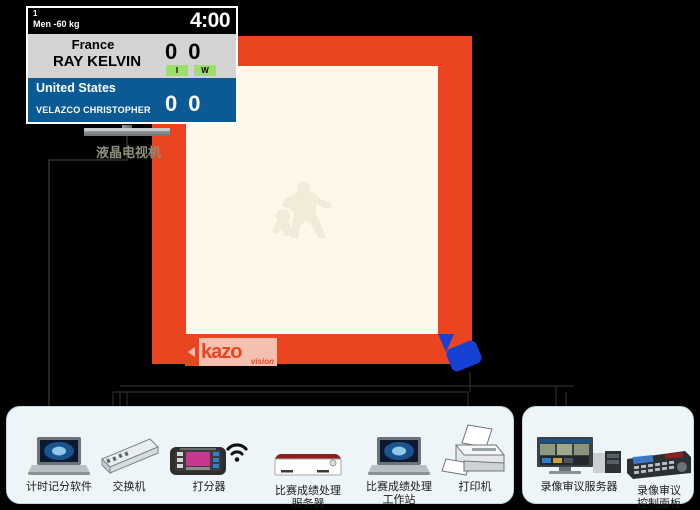 This screenshot has width=700, height=510. I want to click on white-score-1: 0, so click(171, 51).